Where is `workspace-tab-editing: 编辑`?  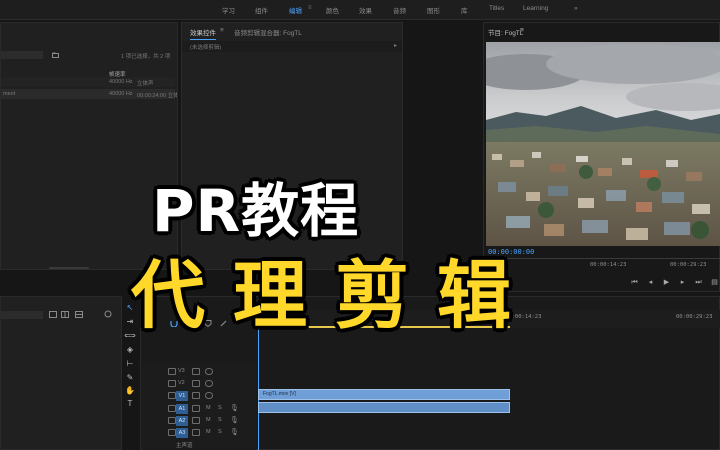
workspace-tab-editing: 编辑 is located at coordinates (295, 10).